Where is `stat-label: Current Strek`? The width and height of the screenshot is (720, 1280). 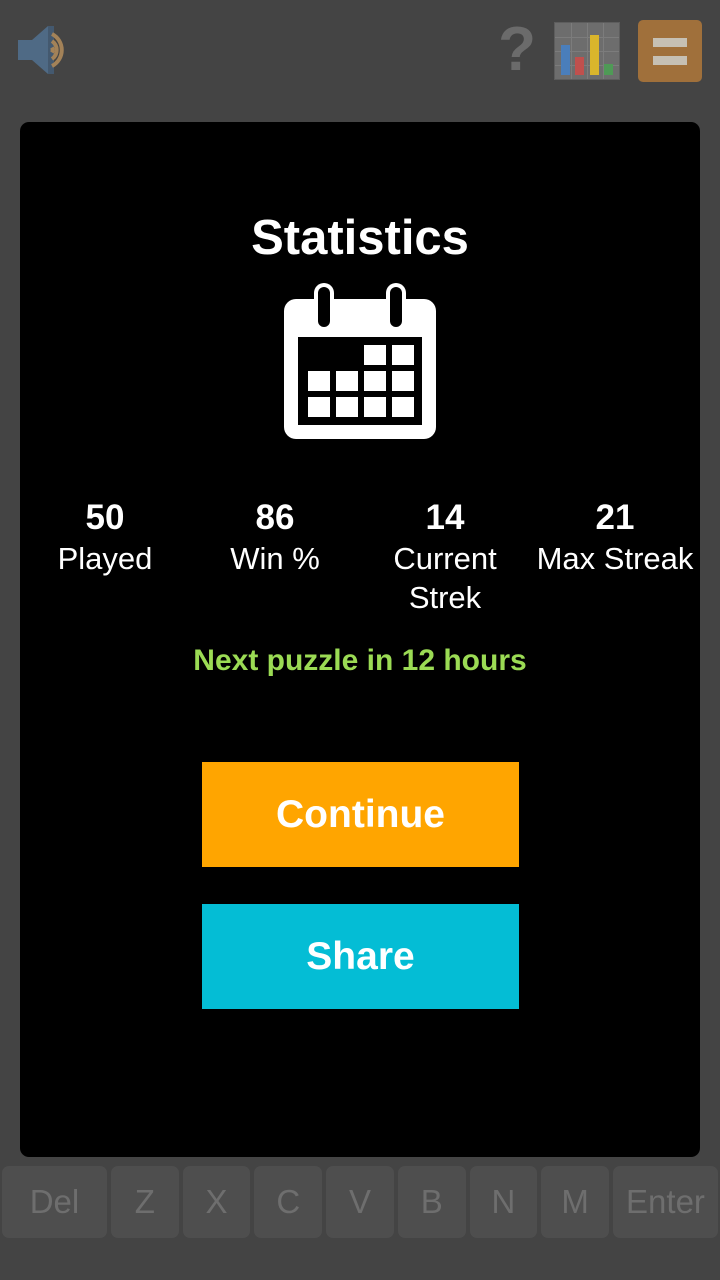
stat-label: Current Strek is located at coordinates (445, 578).